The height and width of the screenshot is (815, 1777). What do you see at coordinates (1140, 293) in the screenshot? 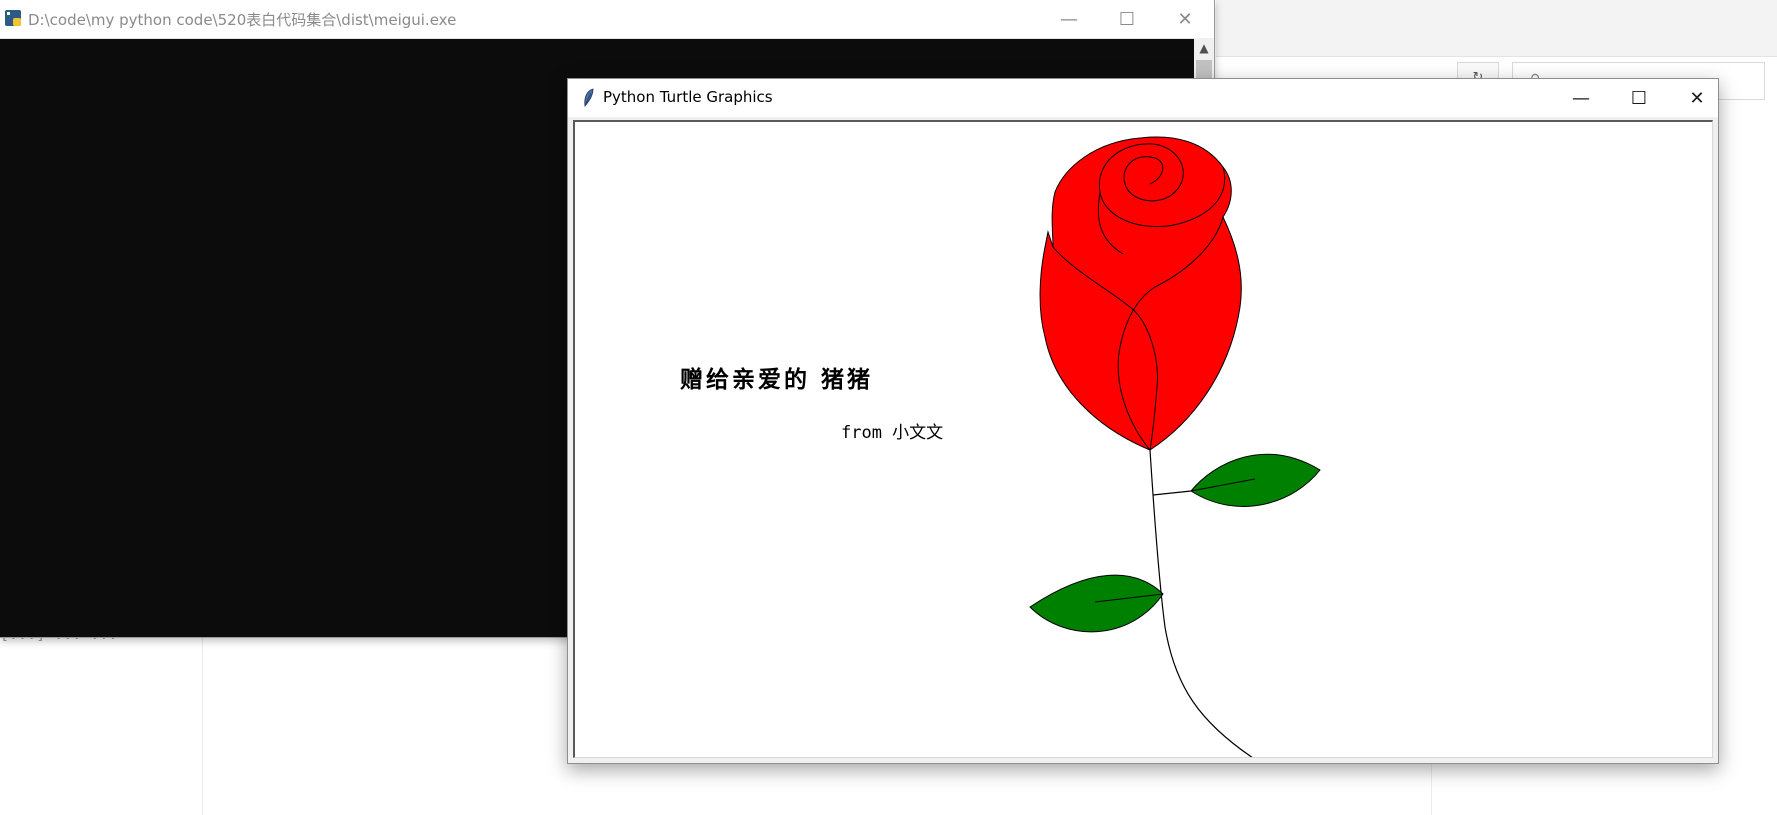
I see `rose-flower` at bounding box center [1140, 293].